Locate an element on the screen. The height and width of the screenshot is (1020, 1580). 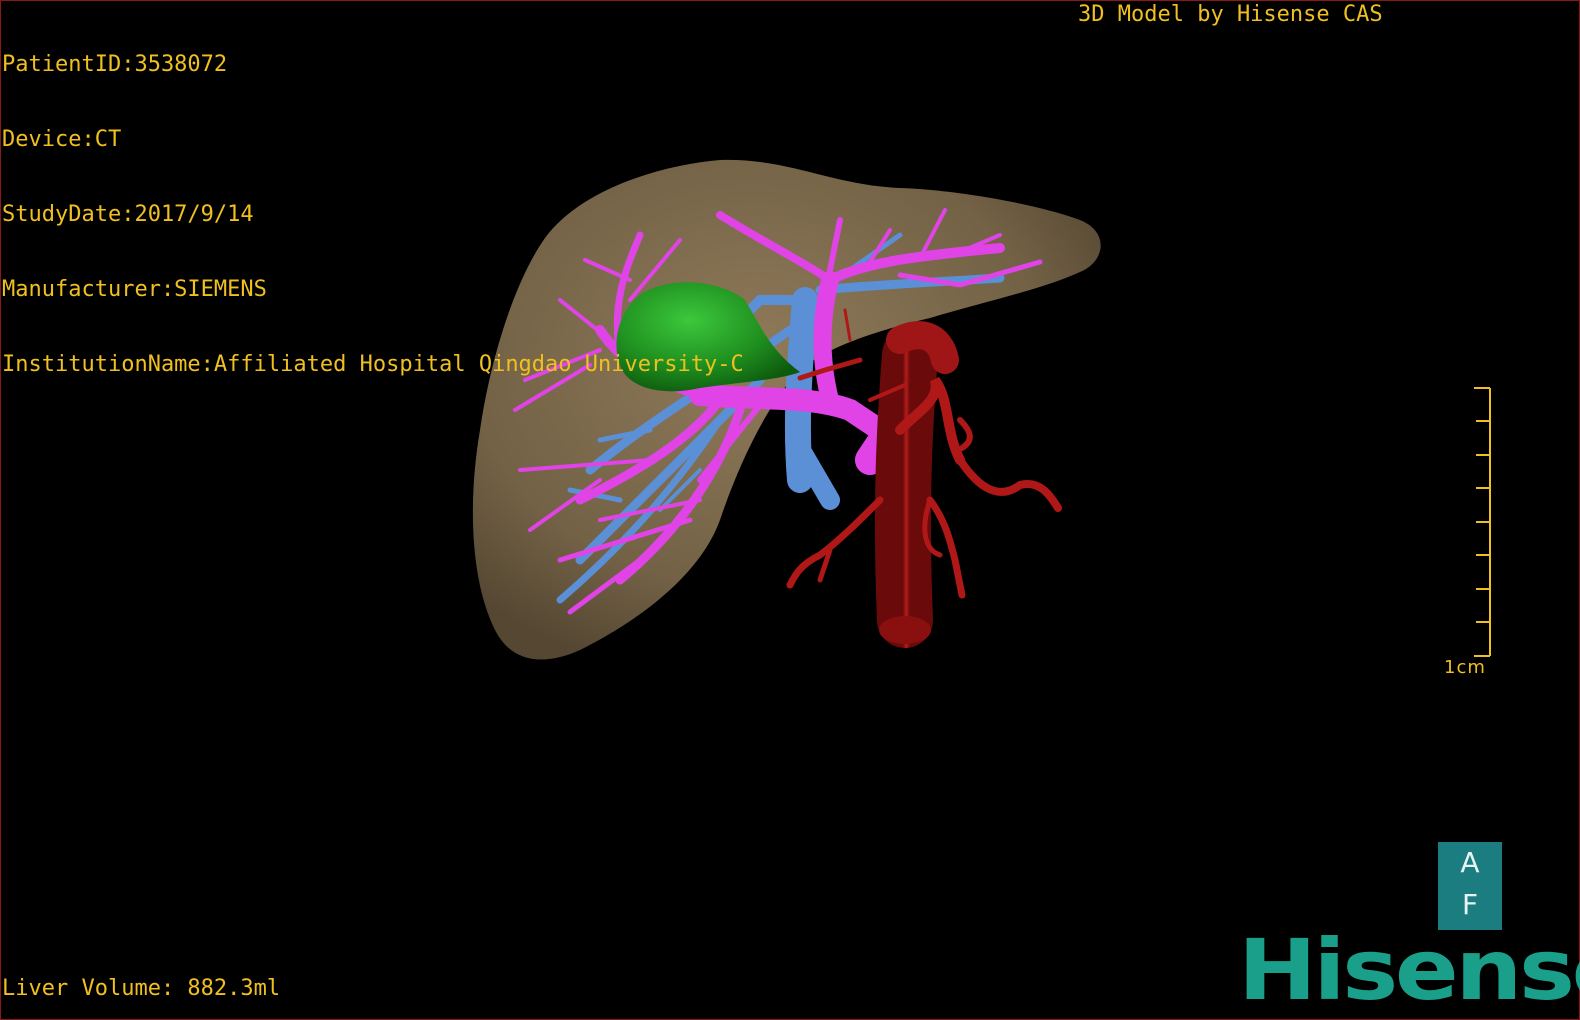
orientation-anterior-label: A is located at coordinates (1470, 862).